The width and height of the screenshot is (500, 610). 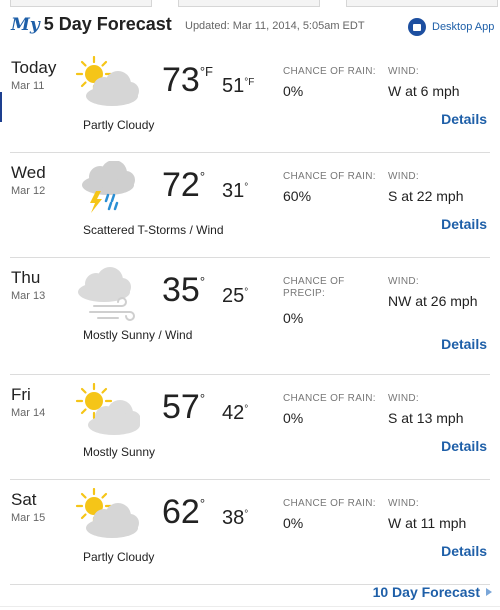 I want to click on high-temp: 72°, so click(x=184, y=185).